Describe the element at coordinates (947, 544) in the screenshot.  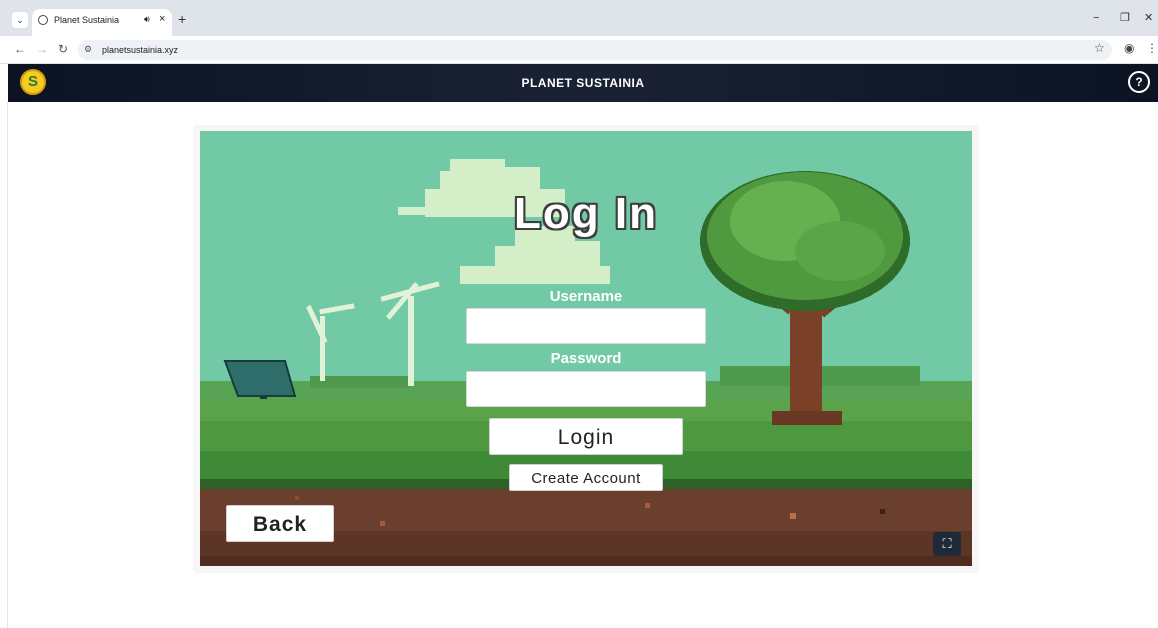
I see `fullscreen-icon: ⛶` at that location.